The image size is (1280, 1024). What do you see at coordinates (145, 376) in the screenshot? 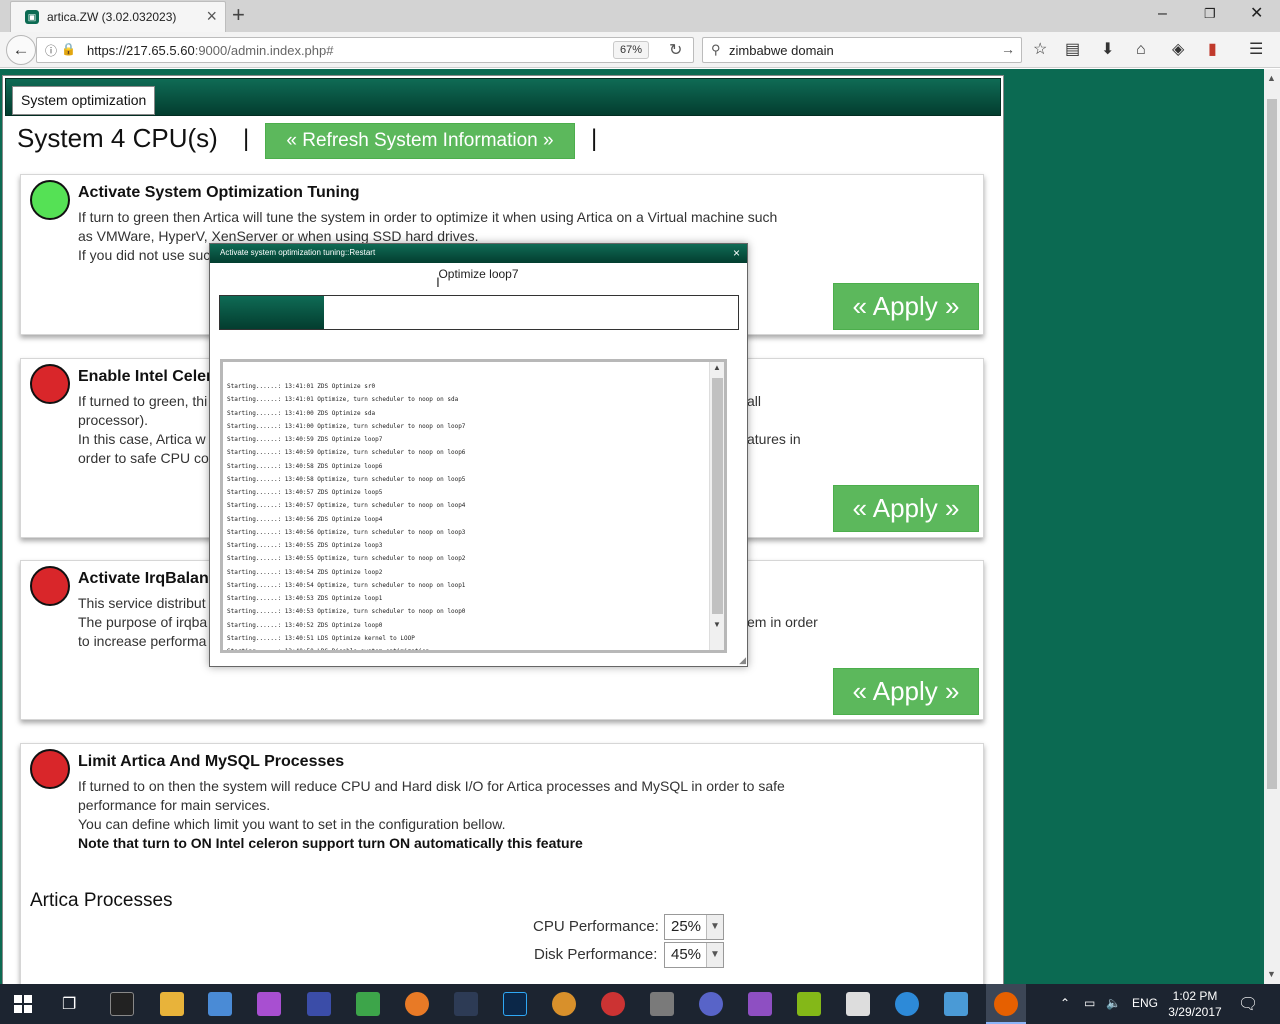
I see `card-title: Enable Intel Celer` at bounding box center [145, 376].